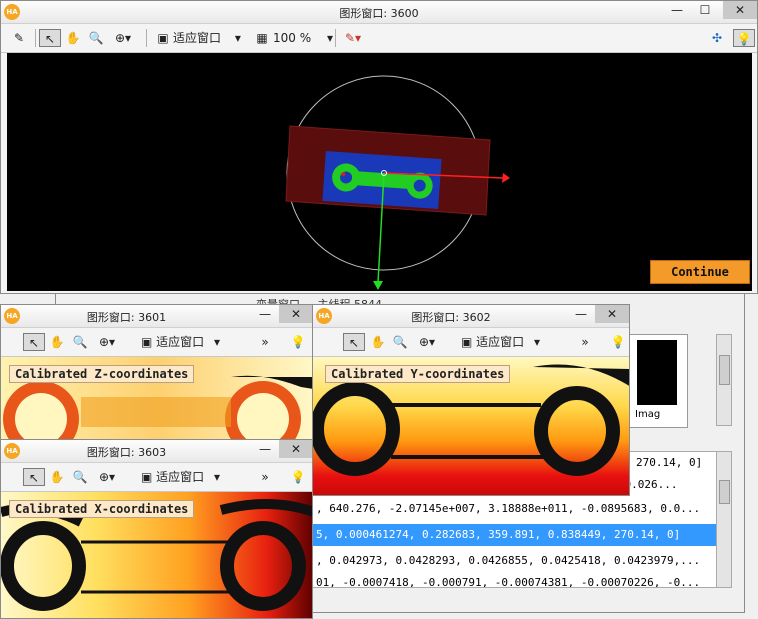  I want to click on y-image-canvas: Calibrated Y-coordinates, so click(471, 426).